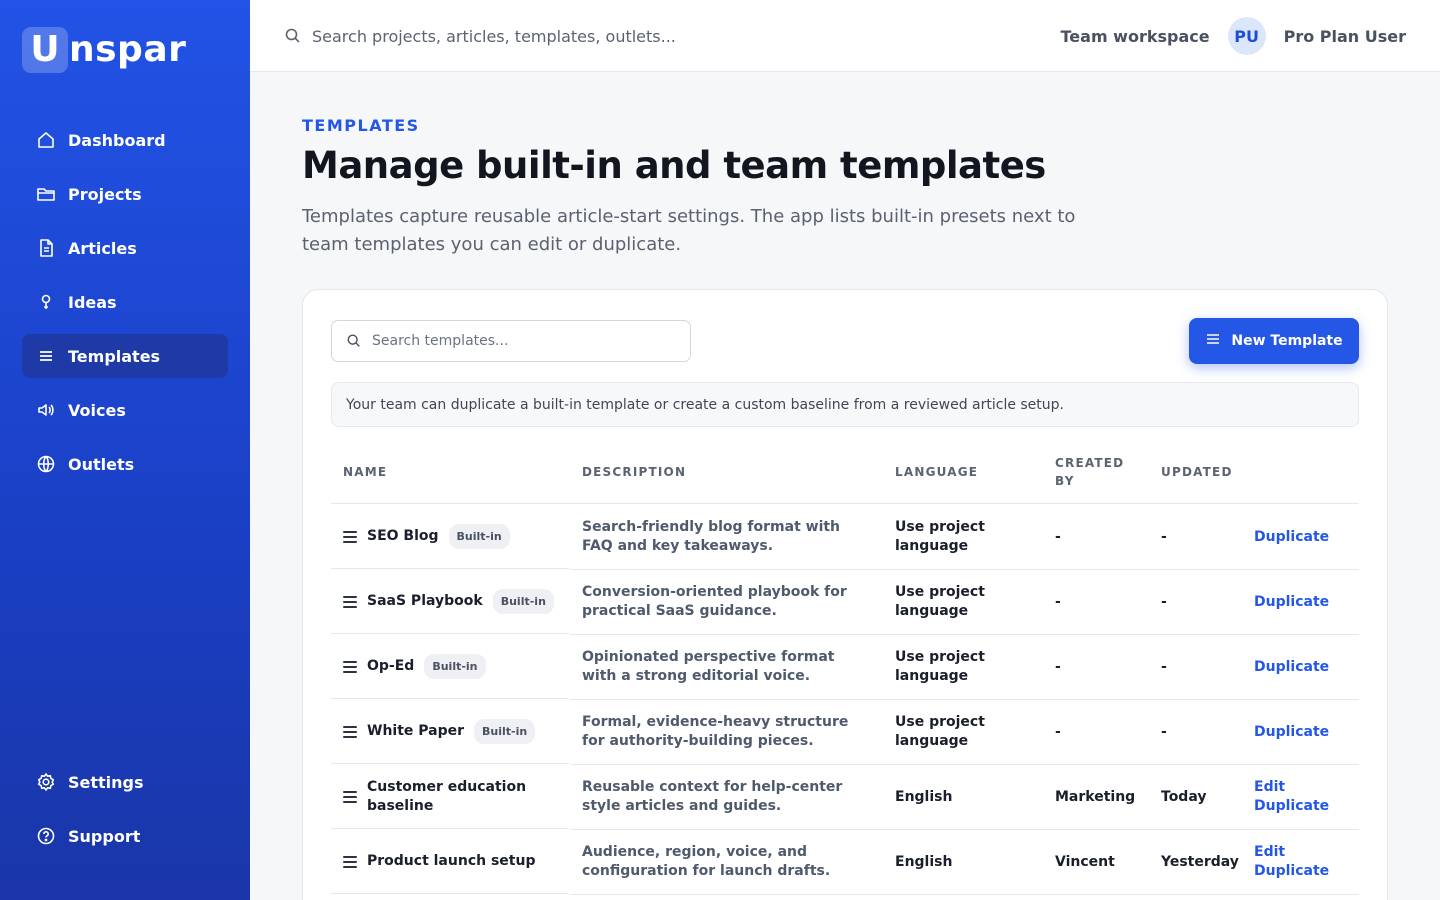  Describe the element at coordinates (425, 601) in the screenshot. I see `template-name: SaaS Playbook` at that location.